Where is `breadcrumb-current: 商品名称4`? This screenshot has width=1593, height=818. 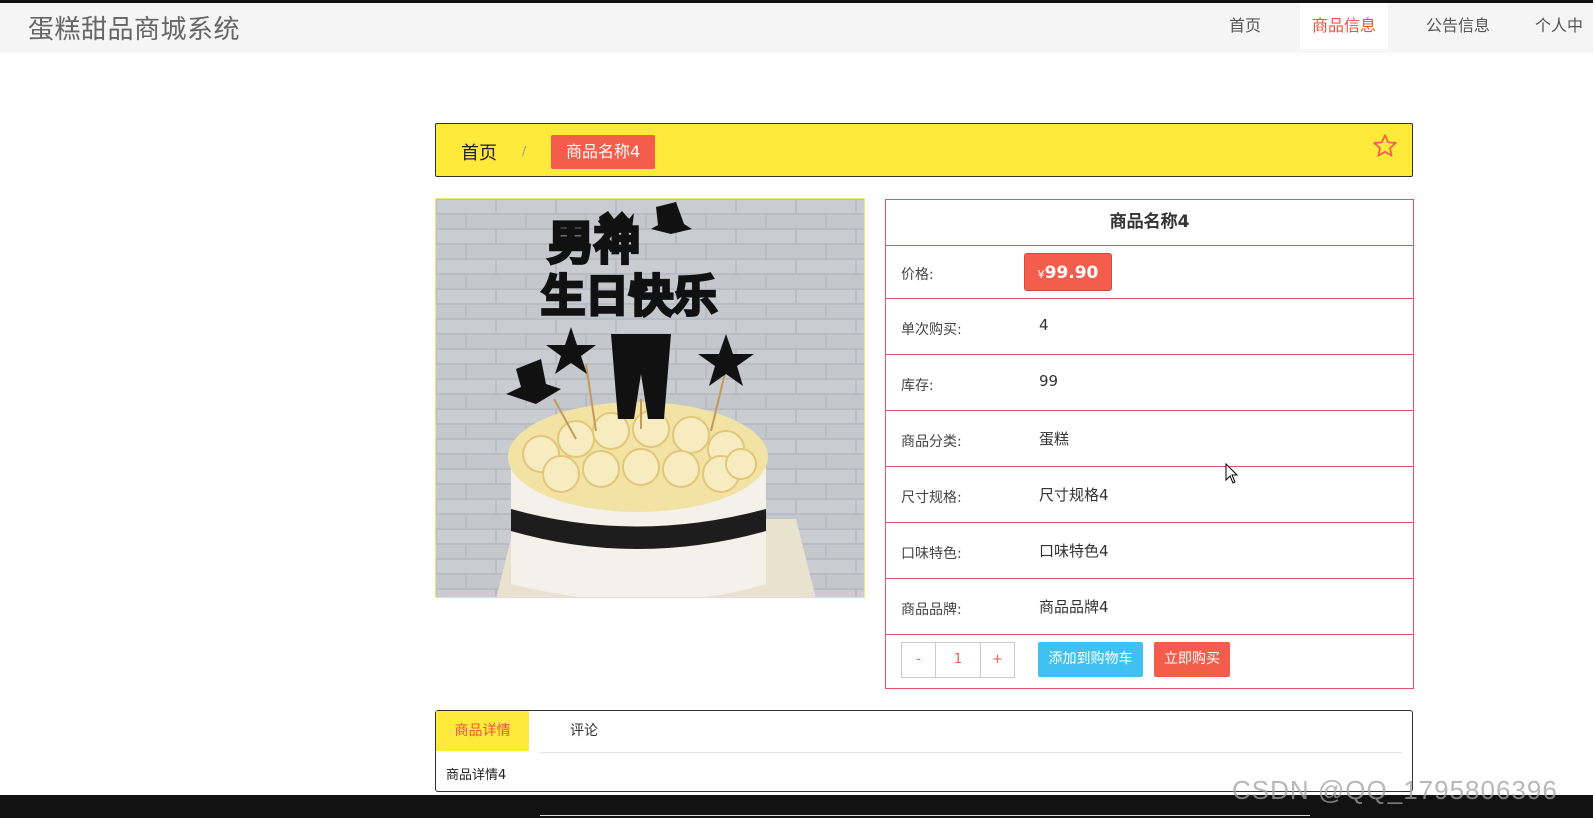 breadcrumb-current: 商品名称4 is located at coordinates (603, 152).